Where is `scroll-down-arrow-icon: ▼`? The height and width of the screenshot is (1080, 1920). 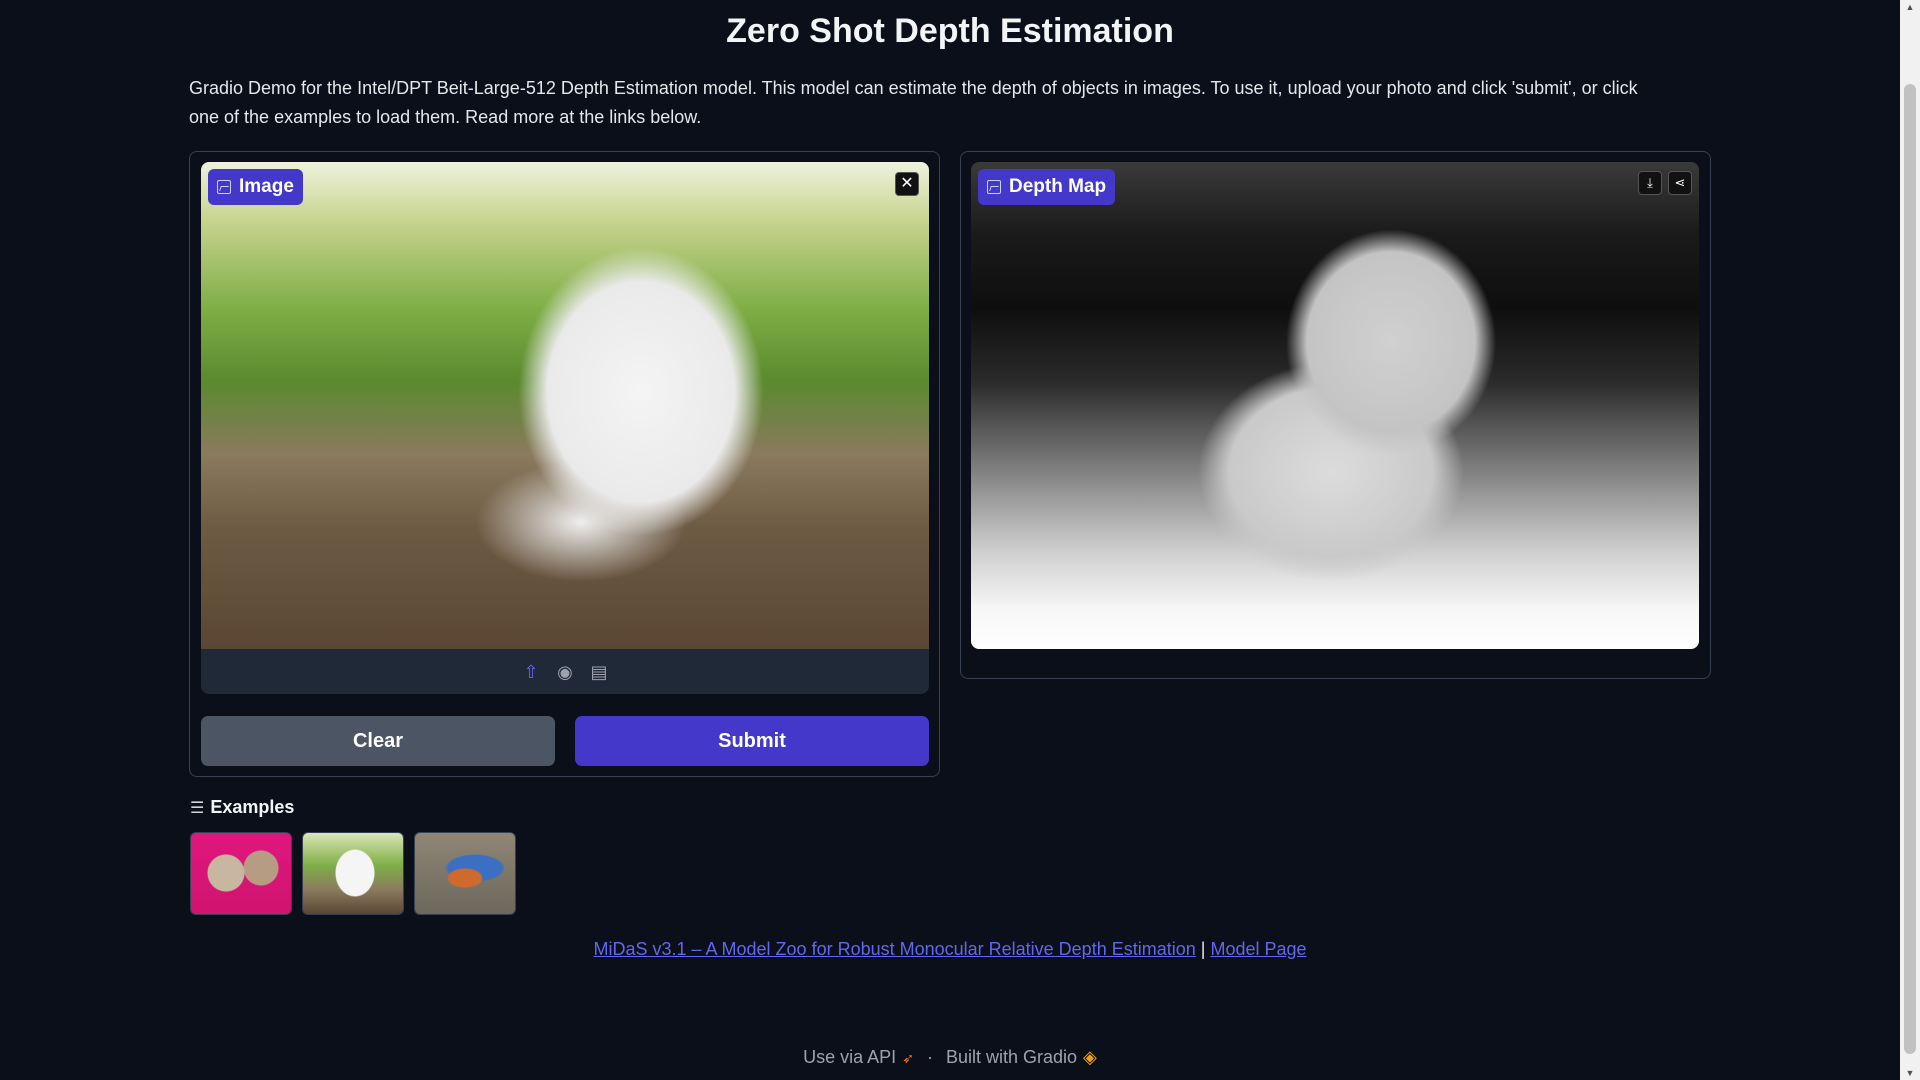
scroll-down-arrow-icon: ▼ is located at coordinates (1910, 1073).